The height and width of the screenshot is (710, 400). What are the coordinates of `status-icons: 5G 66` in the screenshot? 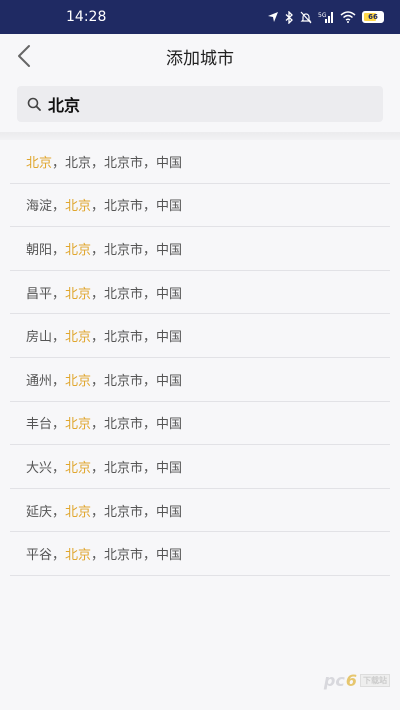 It's located at (325, 17).